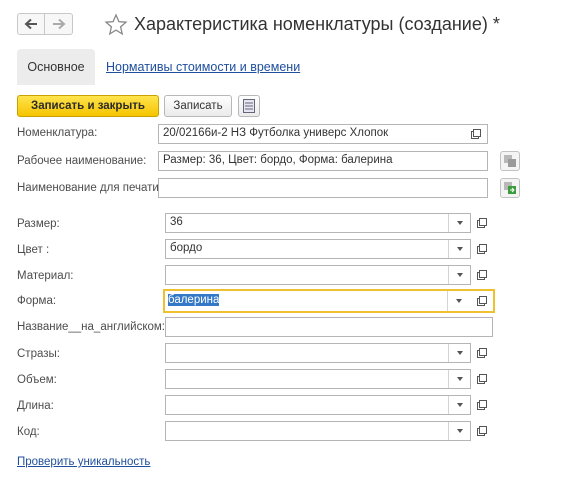 The image size is (580, 490). What do you see at coordinates (35, 406) in the screenshot?
I see `length-label: Длина:` at bounding box center [35, 406].